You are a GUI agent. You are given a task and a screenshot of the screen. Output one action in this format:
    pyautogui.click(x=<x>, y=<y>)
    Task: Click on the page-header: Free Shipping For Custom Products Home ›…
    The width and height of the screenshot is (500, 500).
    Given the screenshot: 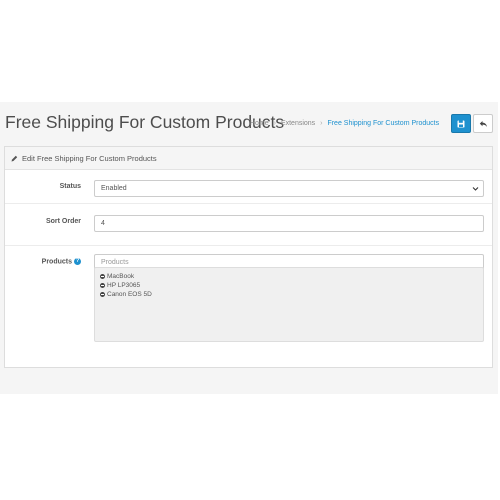 What is the action you would take?
    pyautogui.click(x=249, y=124)
    